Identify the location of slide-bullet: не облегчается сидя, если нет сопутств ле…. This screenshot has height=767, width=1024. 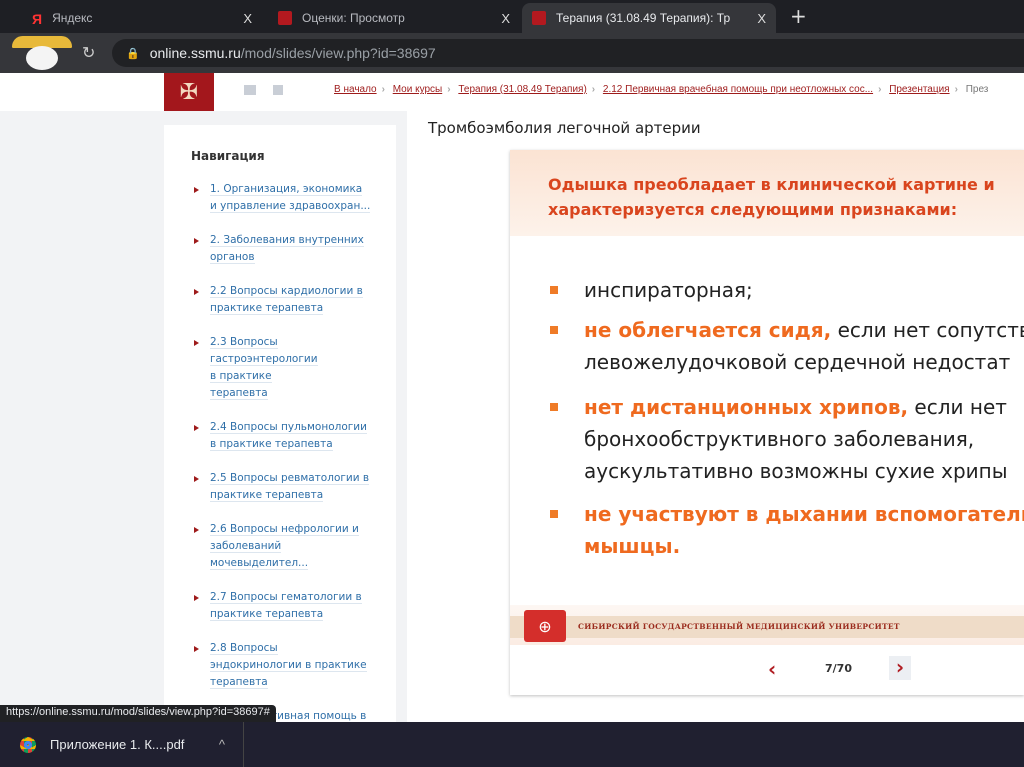
(787, 346).